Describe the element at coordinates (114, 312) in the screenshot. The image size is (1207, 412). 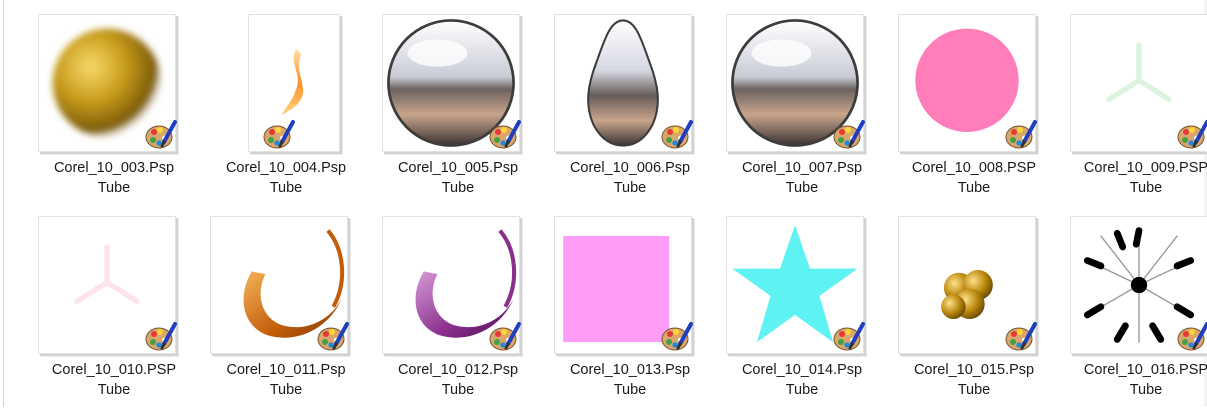
I see `file-item: Corel_10_010.PSP Tube` at that location.